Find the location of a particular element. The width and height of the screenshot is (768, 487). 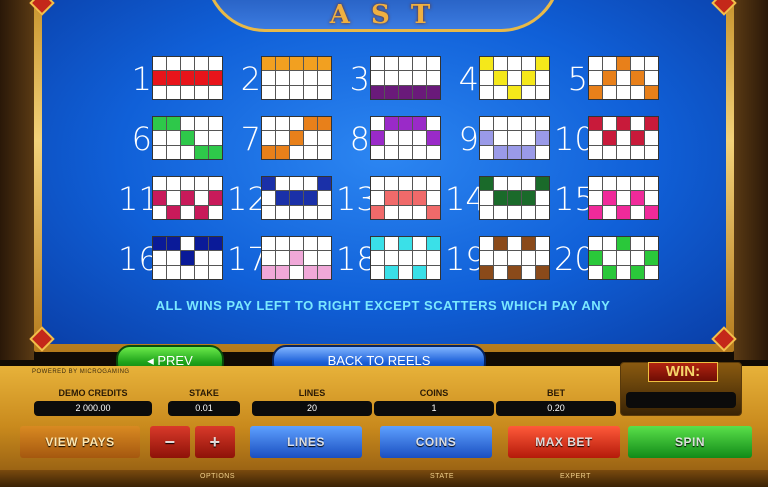

payline-item: 7 is located at coordinates (282, 139).